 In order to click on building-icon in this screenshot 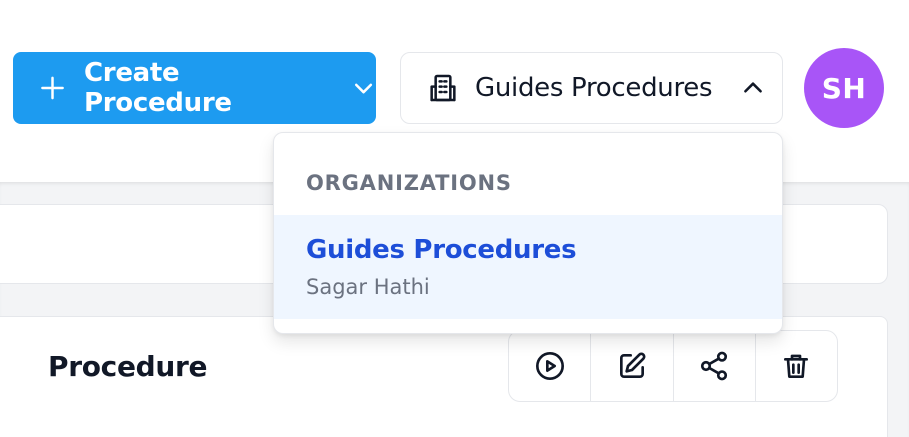, I will do `click(443, 88)`.